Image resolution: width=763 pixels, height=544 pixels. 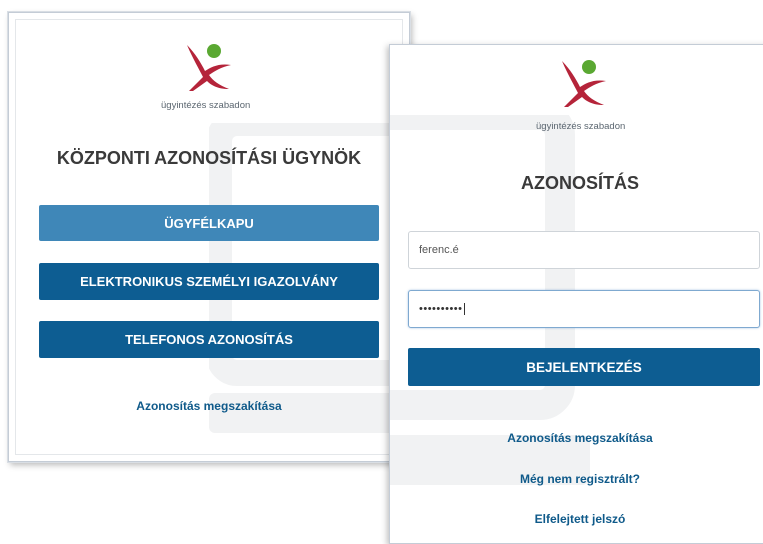 I want to click on page-title: AZONOSÍTÁS, so click(x=579, y=183).